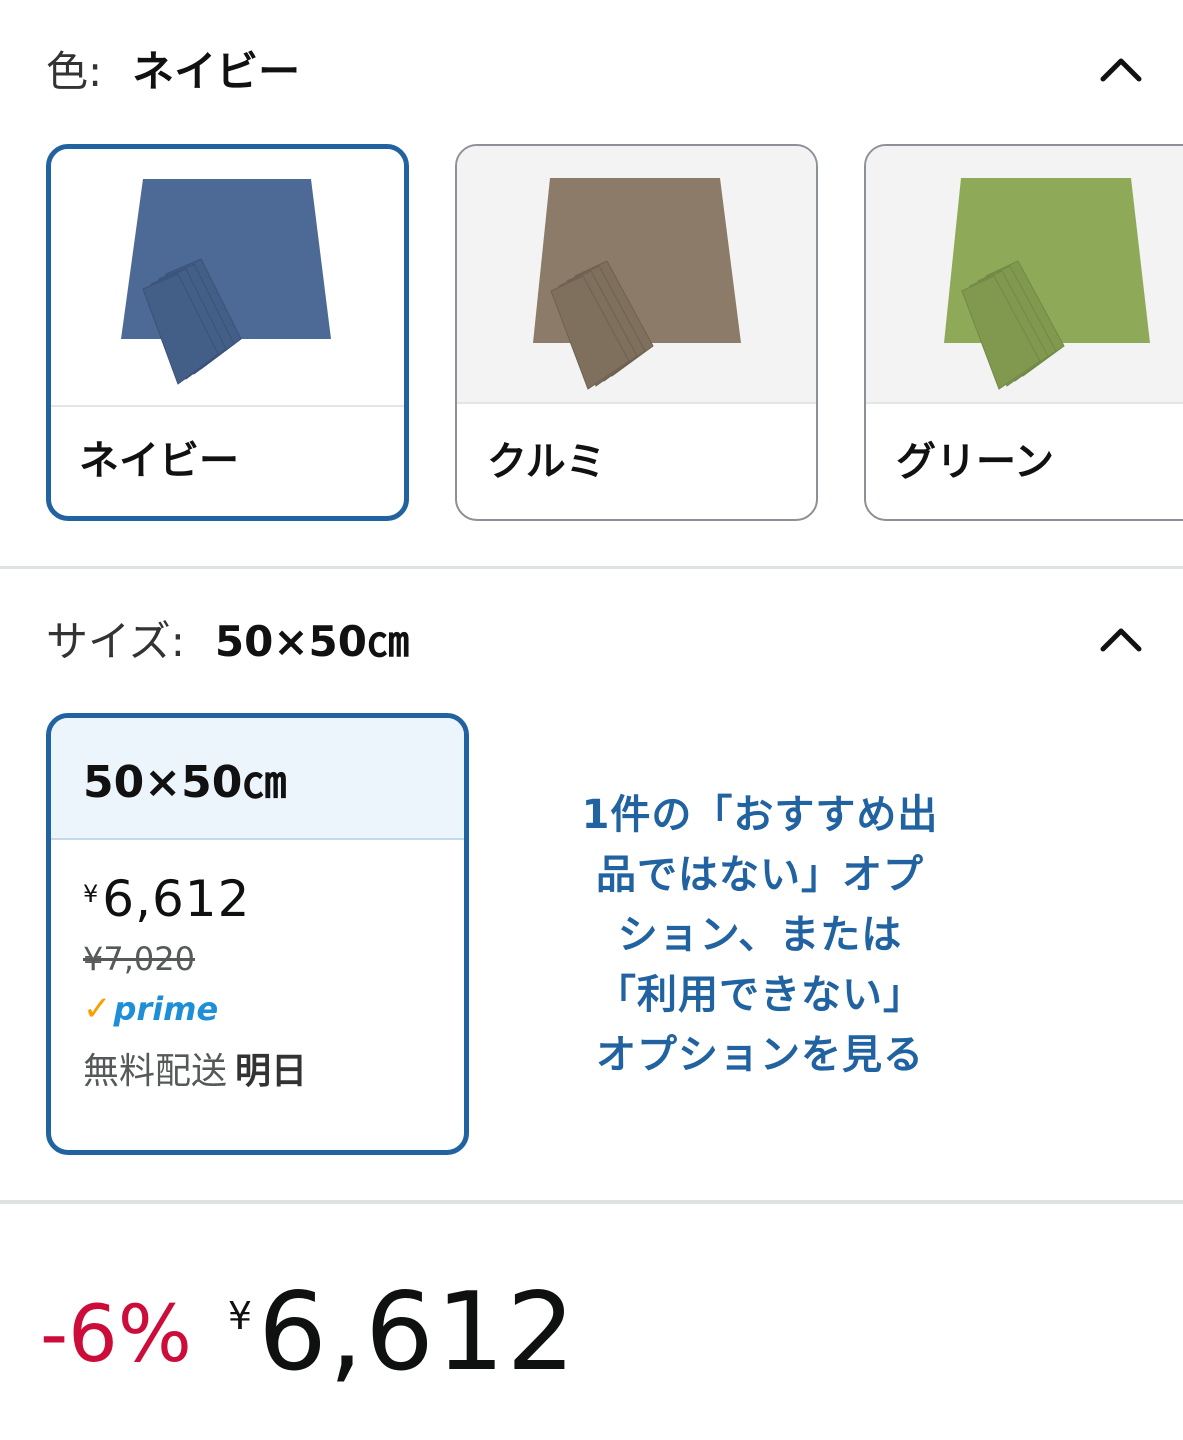  I want to click on color-section-header: 色: ネイビー, so click(594, 68).